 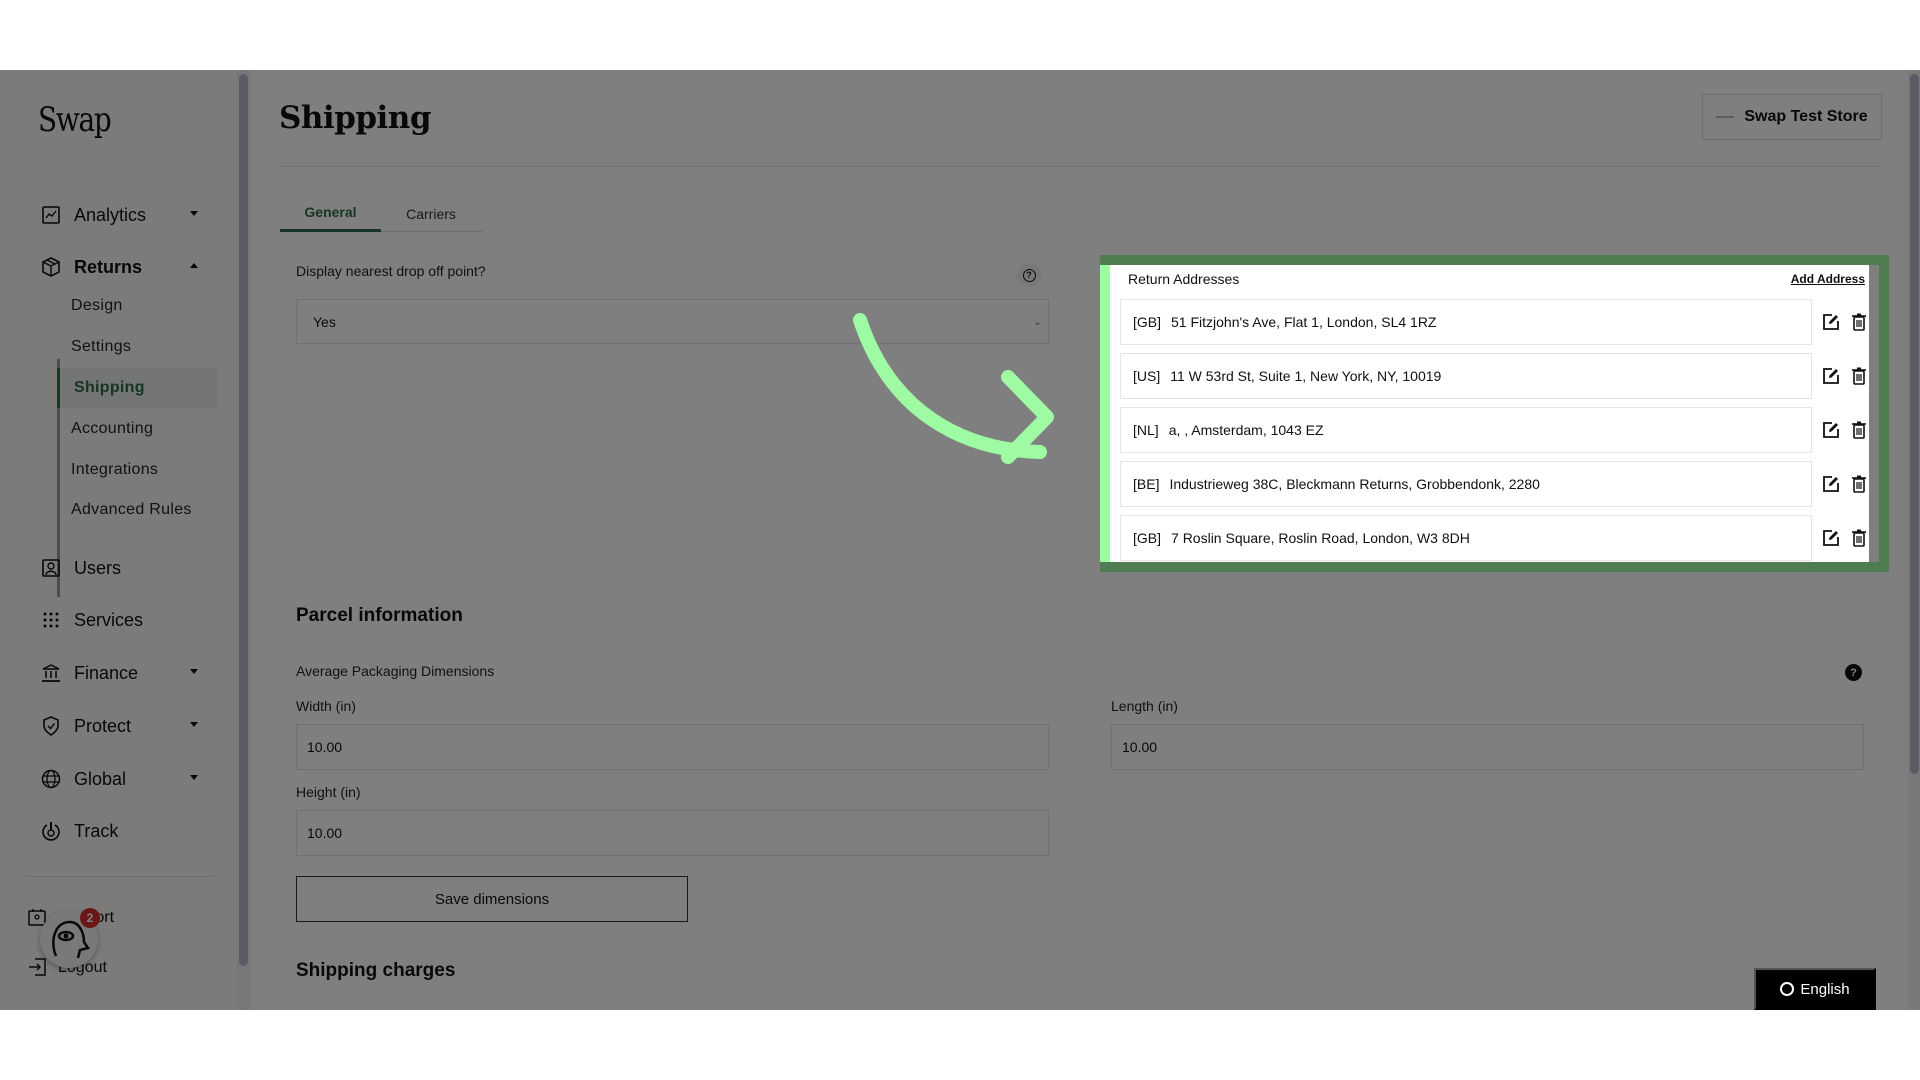 I want to click on chart-icon, so click(x=51, y=215).